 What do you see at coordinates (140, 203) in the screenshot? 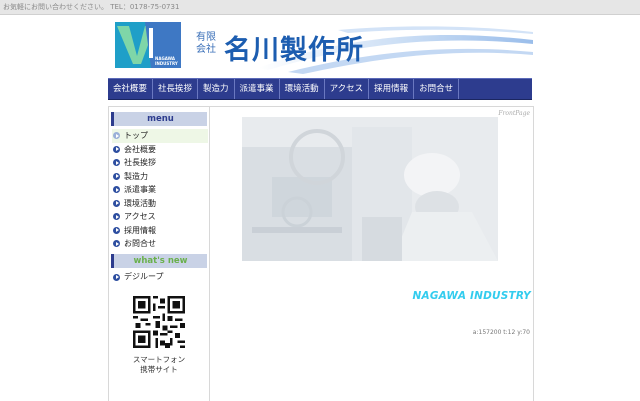
I see `sidebar-item-label: 環境活動` at bounding box center [140, 203].